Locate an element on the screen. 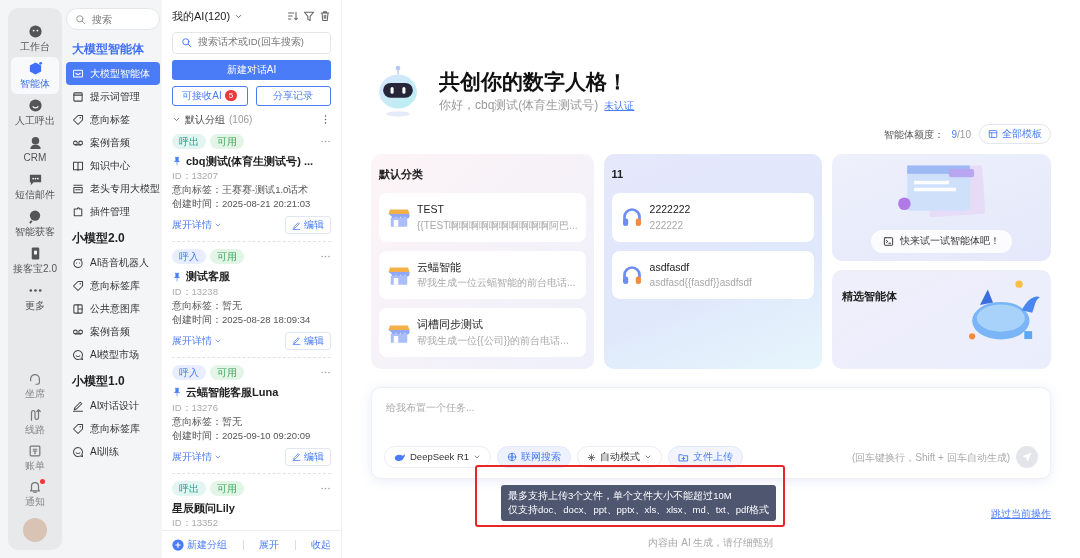 This screenshot has height=558, width=1080. agent-description: asdfasd{{fasdf}}asdfsdf is located at coordinates (700, 283).